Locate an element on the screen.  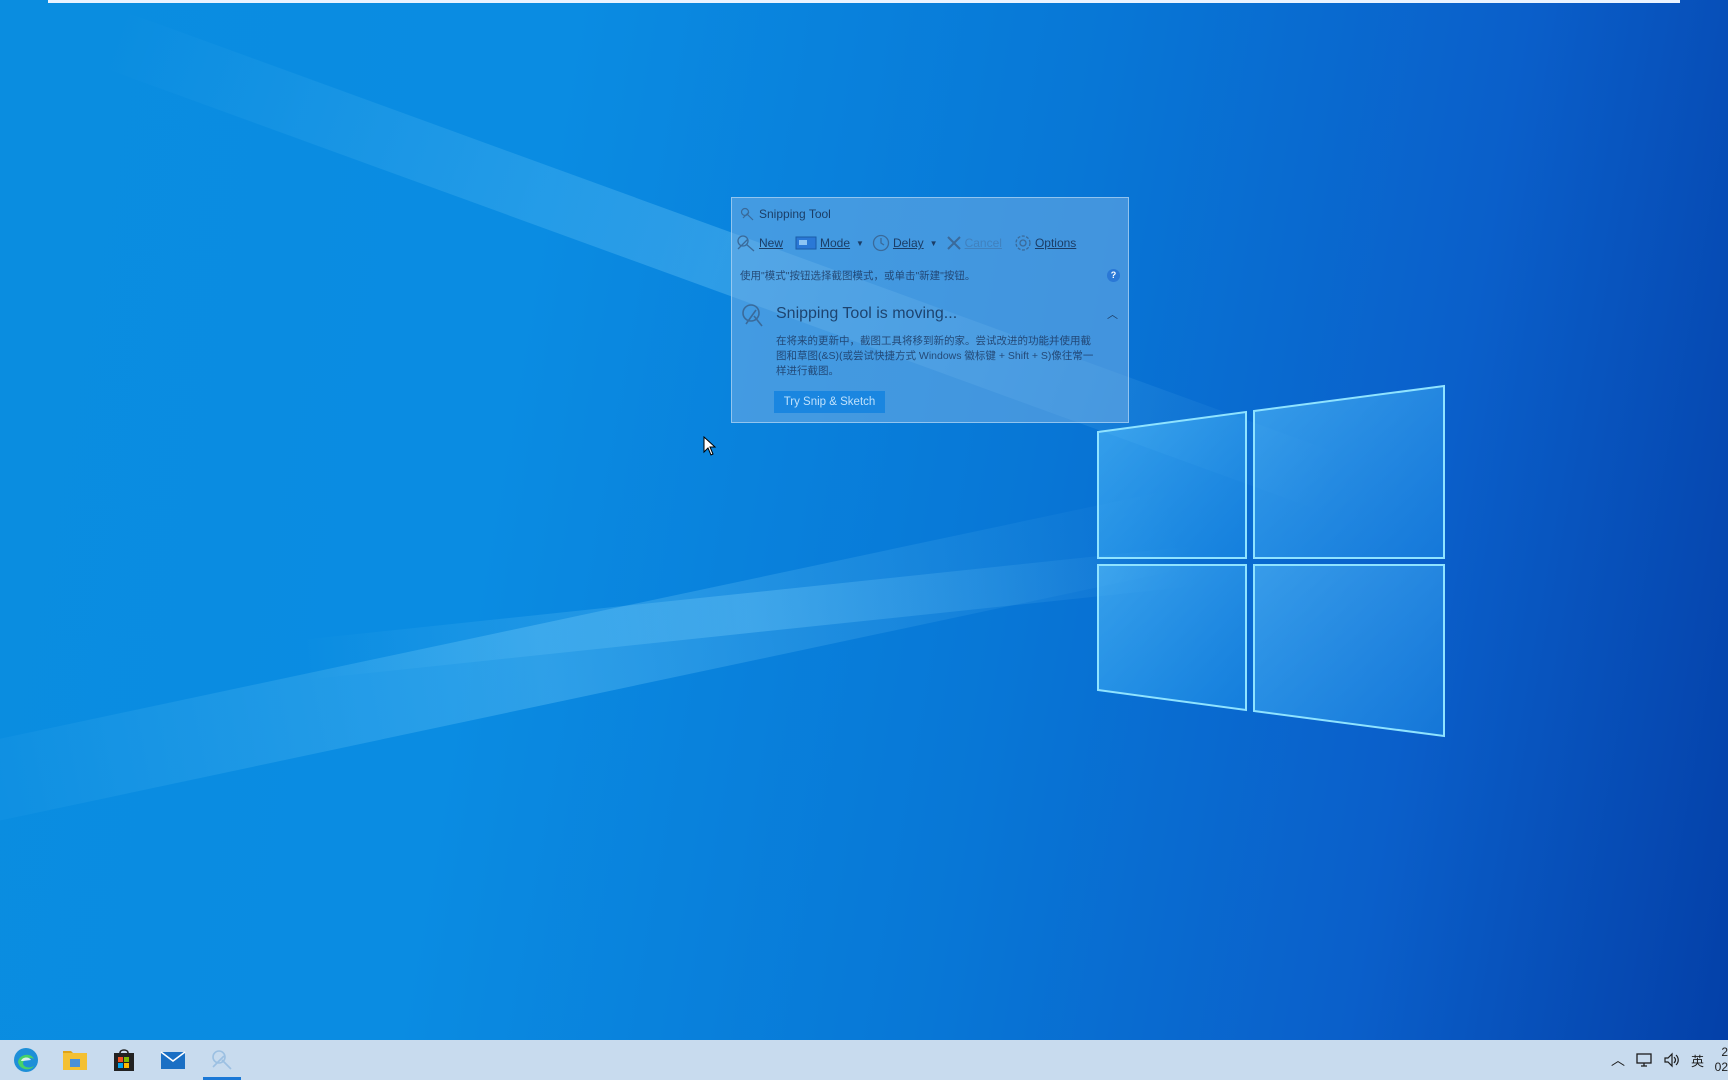
edge-icon is located at coordinates (26, 1060).